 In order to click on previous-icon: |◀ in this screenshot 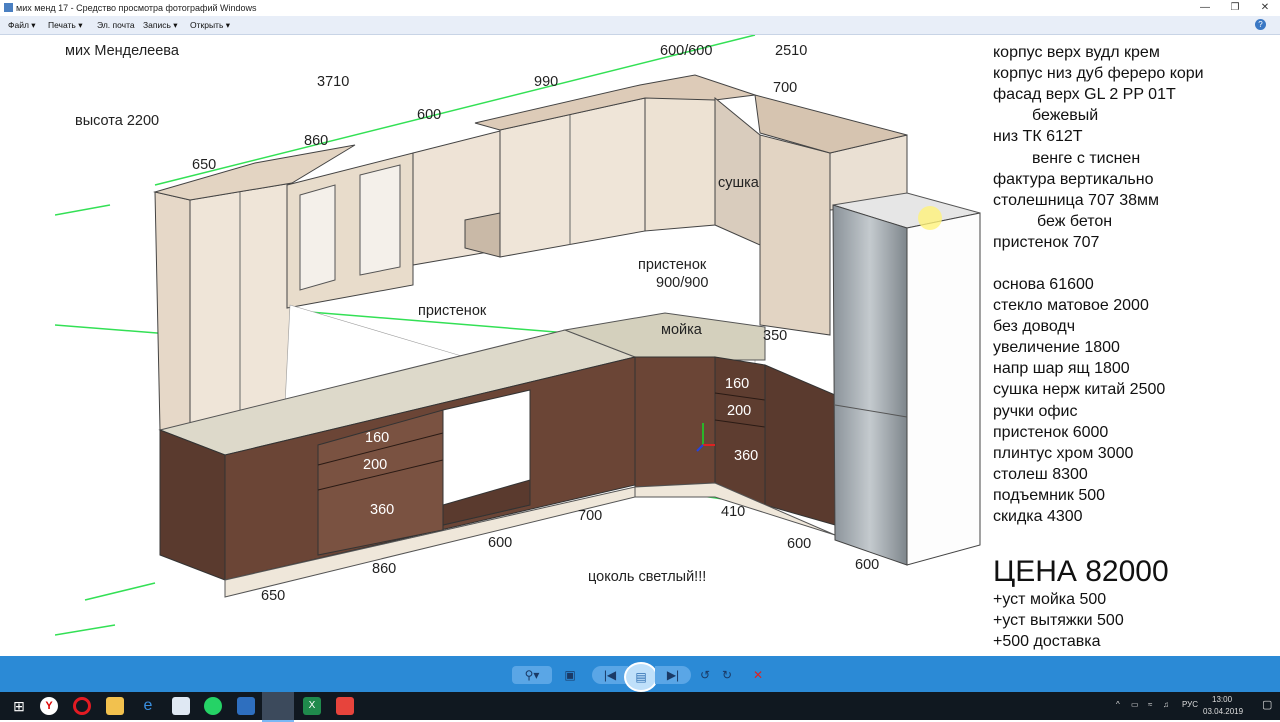, I will do `click(610, 675)`.